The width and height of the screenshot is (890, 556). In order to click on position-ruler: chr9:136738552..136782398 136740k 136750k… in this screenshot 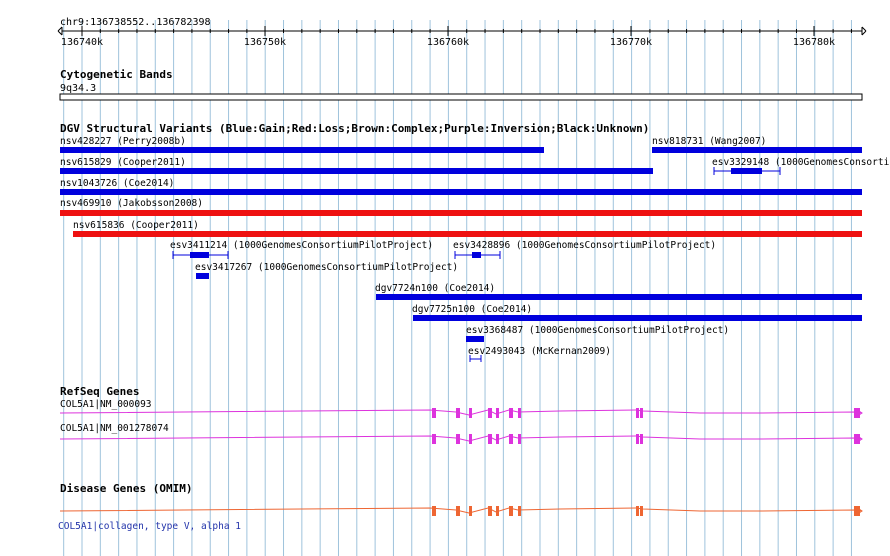, I will do `click(462, 32)`.